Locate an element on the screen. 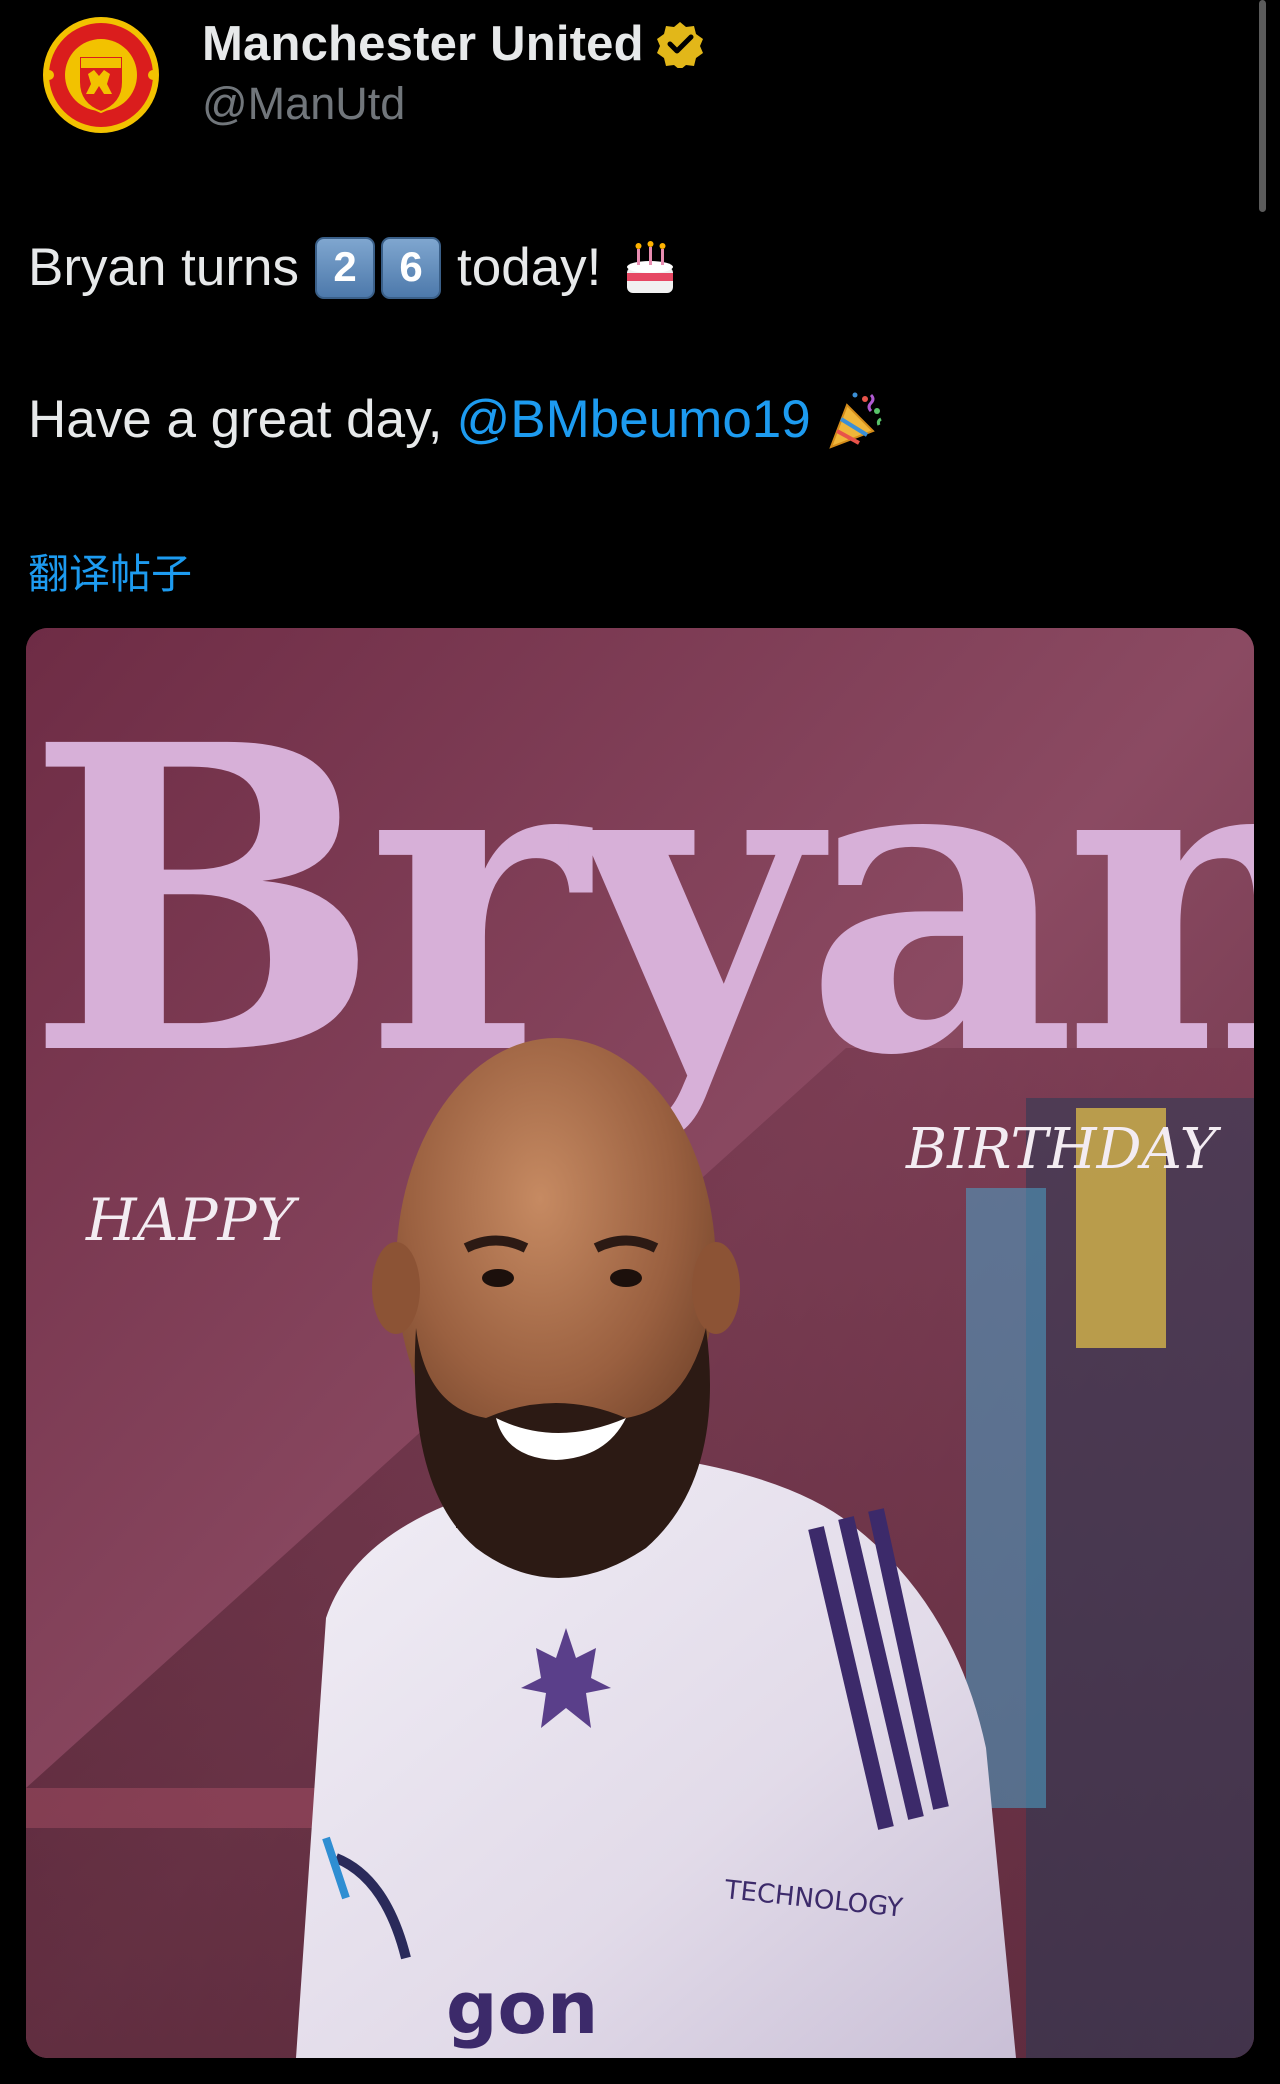 The image size is (1280, 2084). tweet-line-1: Bryan turns 2 6 today! is located at coordinates (457, 268).